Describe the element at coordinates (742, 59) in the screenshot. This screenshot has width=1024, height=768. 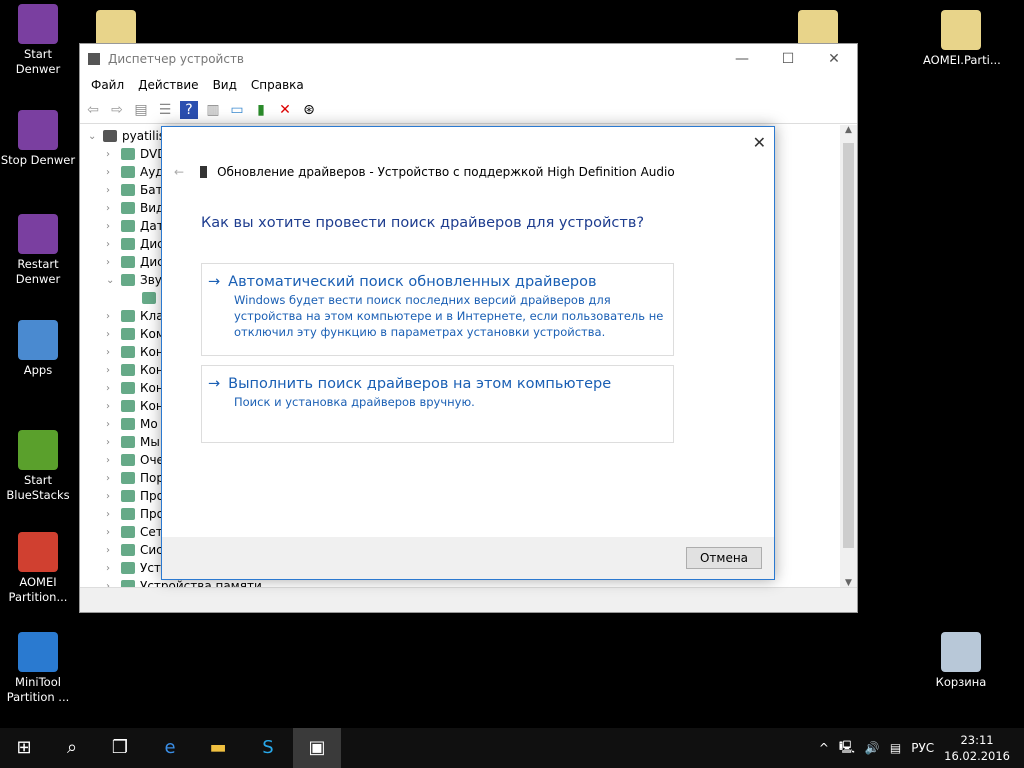
I see `minimize-button: —` at that location.